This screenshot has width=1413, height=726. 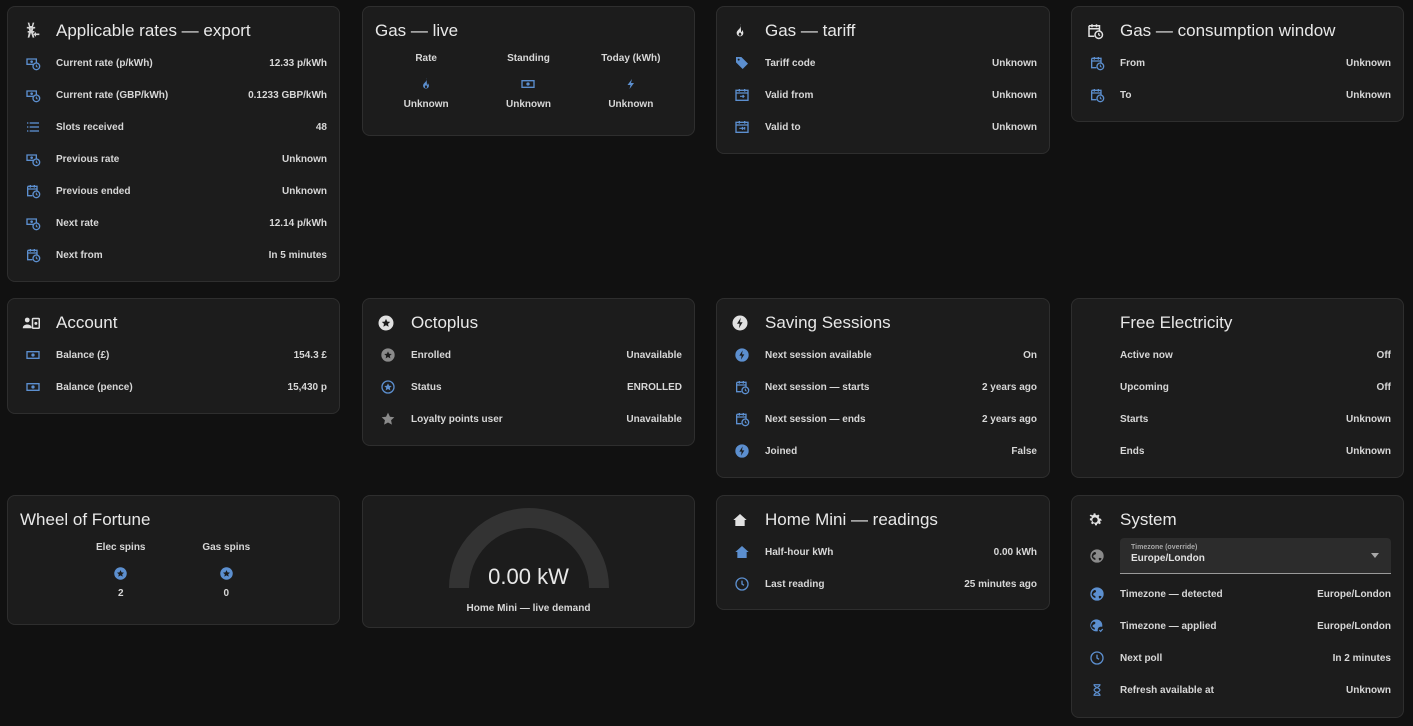 I want to click on row-label: From, so click(x=1132, y=63).